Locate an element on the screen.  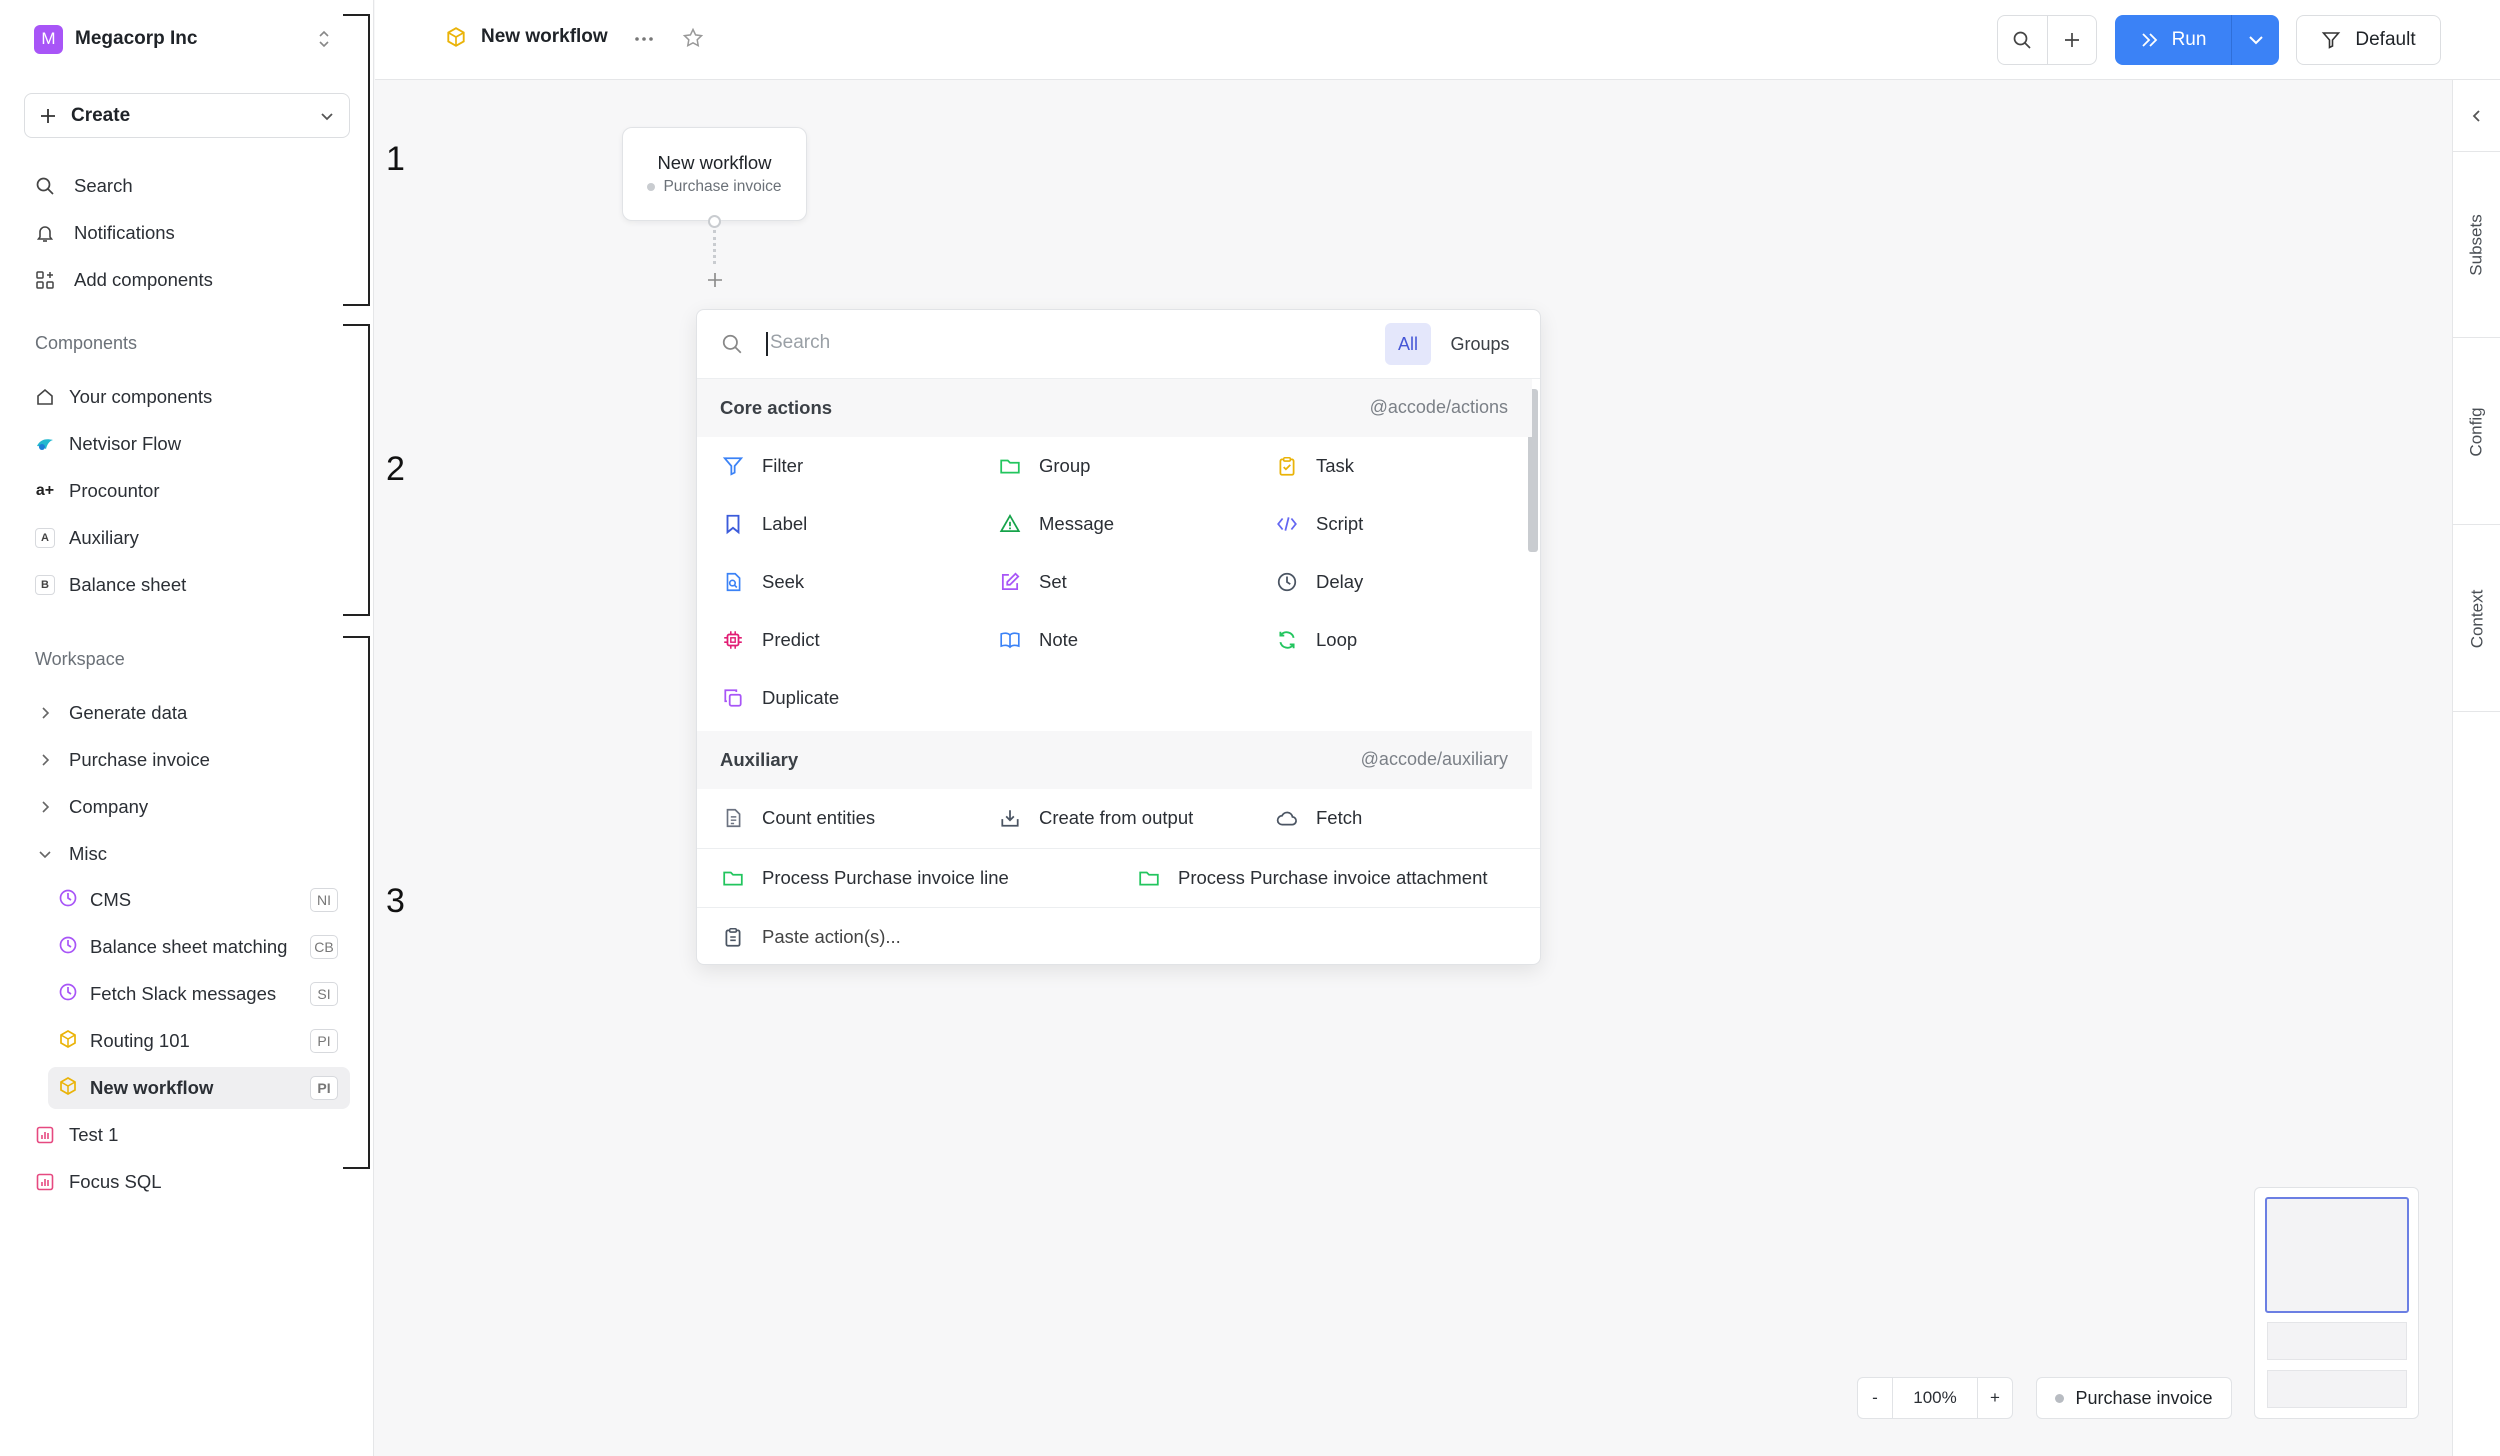
zoom-level: 100% is located at coordinates (1935, 1398).